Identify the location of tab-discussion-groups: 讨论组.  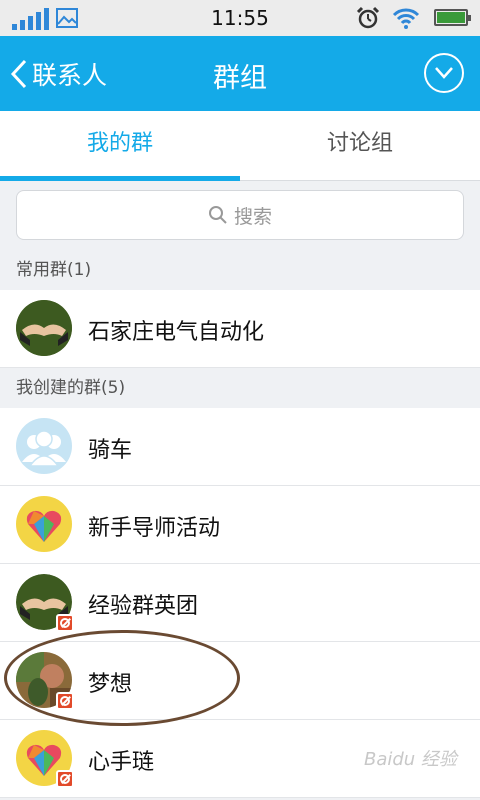
(360, 146).